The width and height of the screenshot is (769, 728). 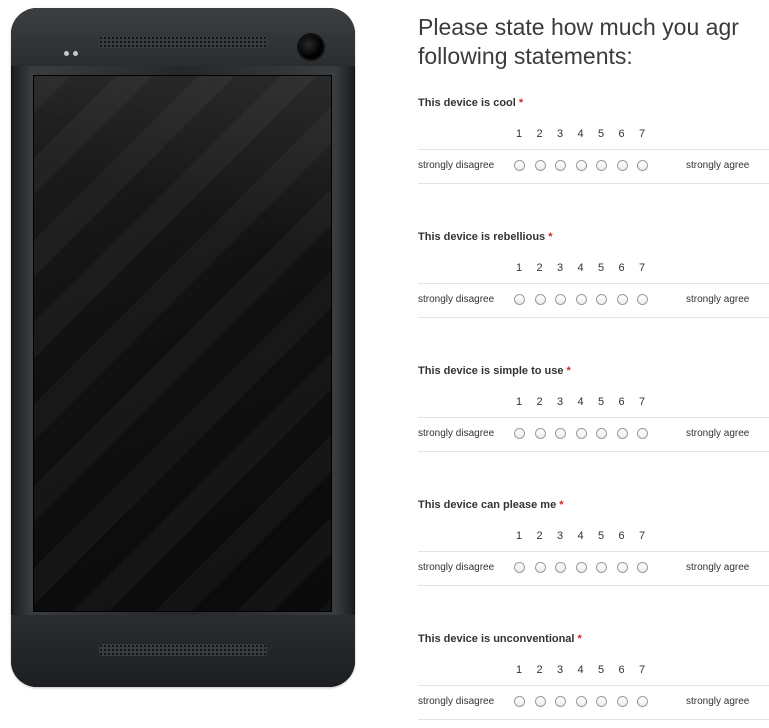 What do you see at coordinates (525, 56) in the screenshot?
I see `heading-line-2: following statements:` at bounding box center [525, 56].